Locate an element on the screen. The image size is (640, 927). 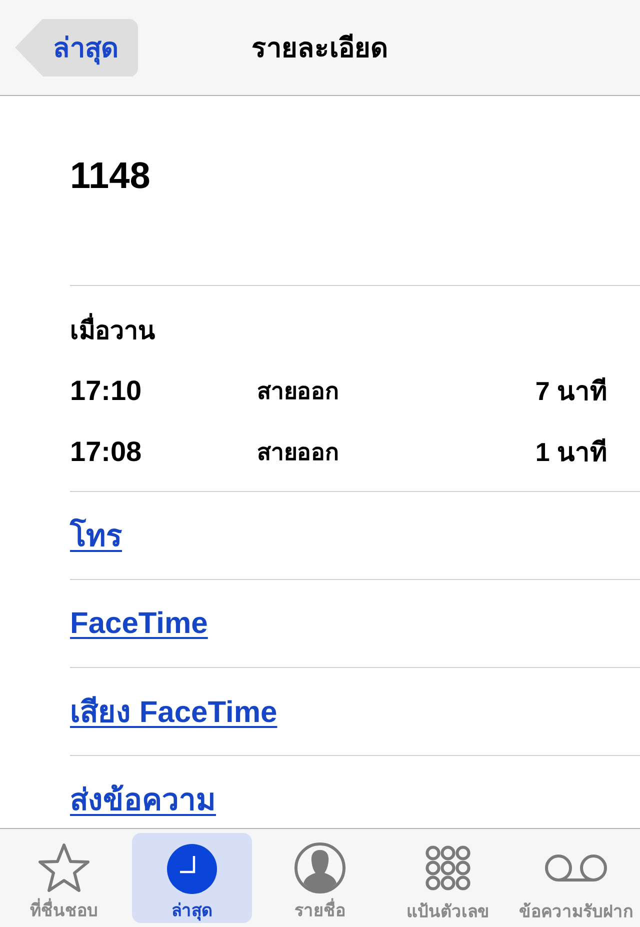
tab: ล่าสุด is located at coordinates (192, 878).